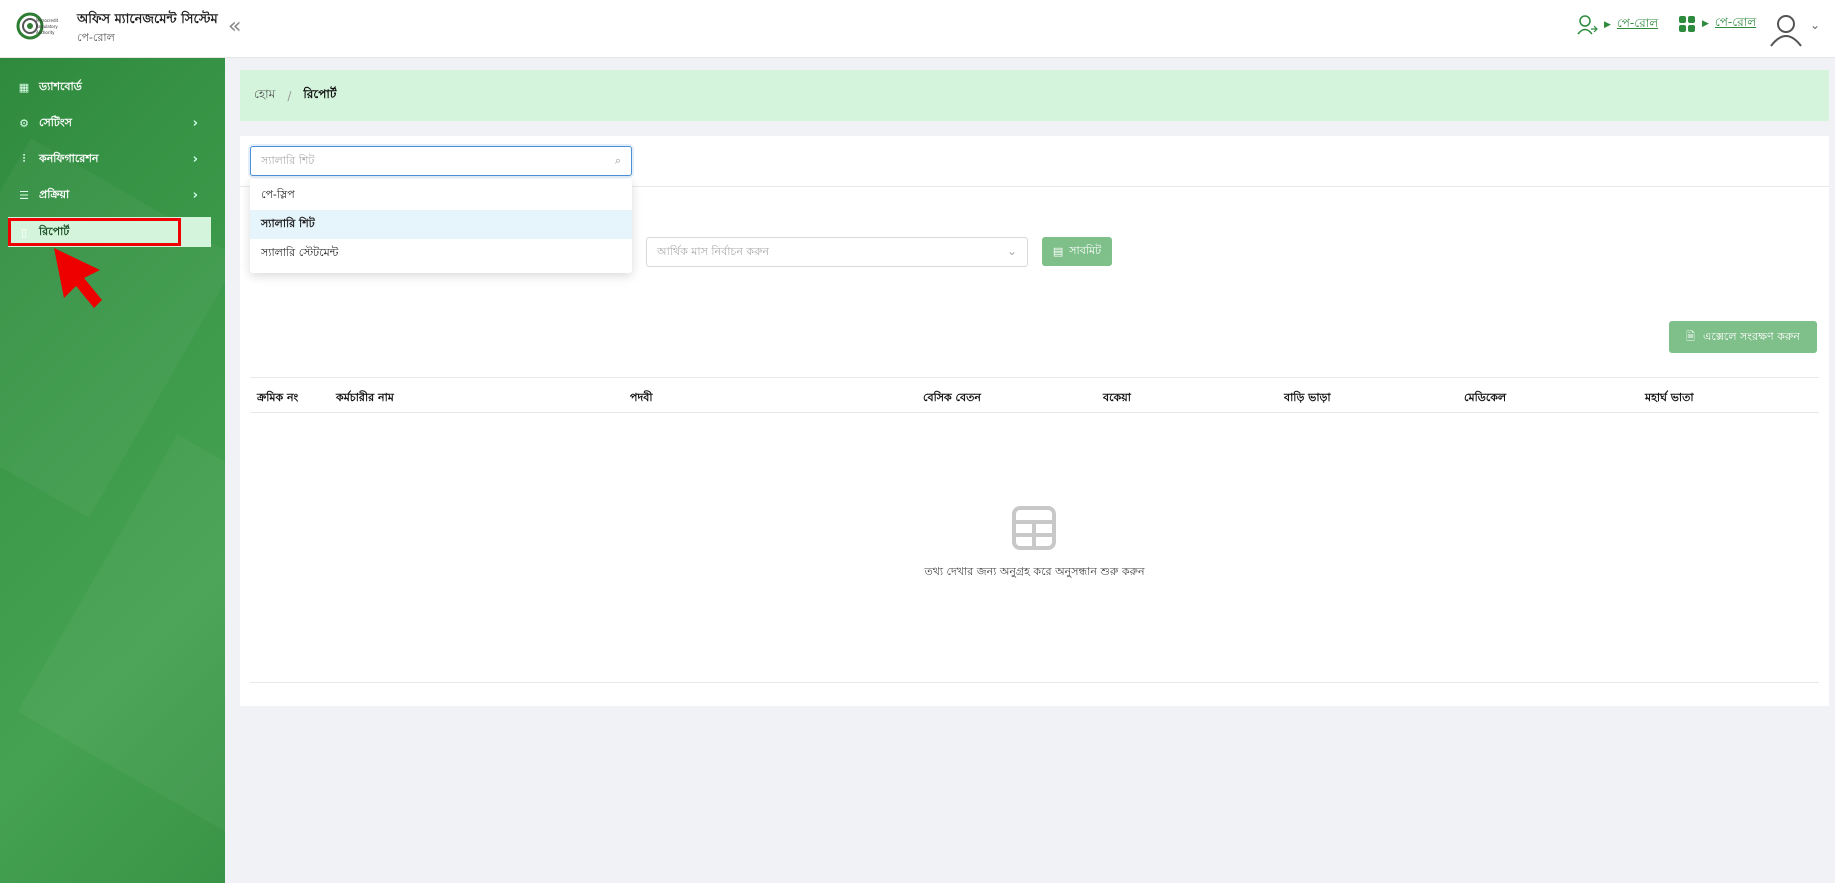 The width and height of the screenshot is (1835, 883). What do you see at coordinates (147, 19) in the screenshot?
I see `app-title: অফিস ম্যানেজমেন্ট সিস্টেম` at bounding box center [147, 19].